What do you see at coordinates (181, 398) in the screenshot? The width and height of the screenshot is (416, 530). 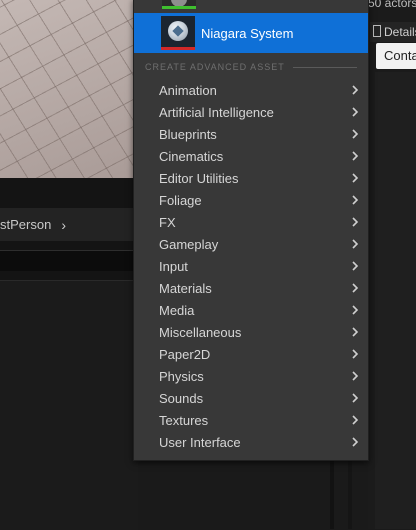 I see `menu-item-label: Sounds` at bounding box center [181, 398].